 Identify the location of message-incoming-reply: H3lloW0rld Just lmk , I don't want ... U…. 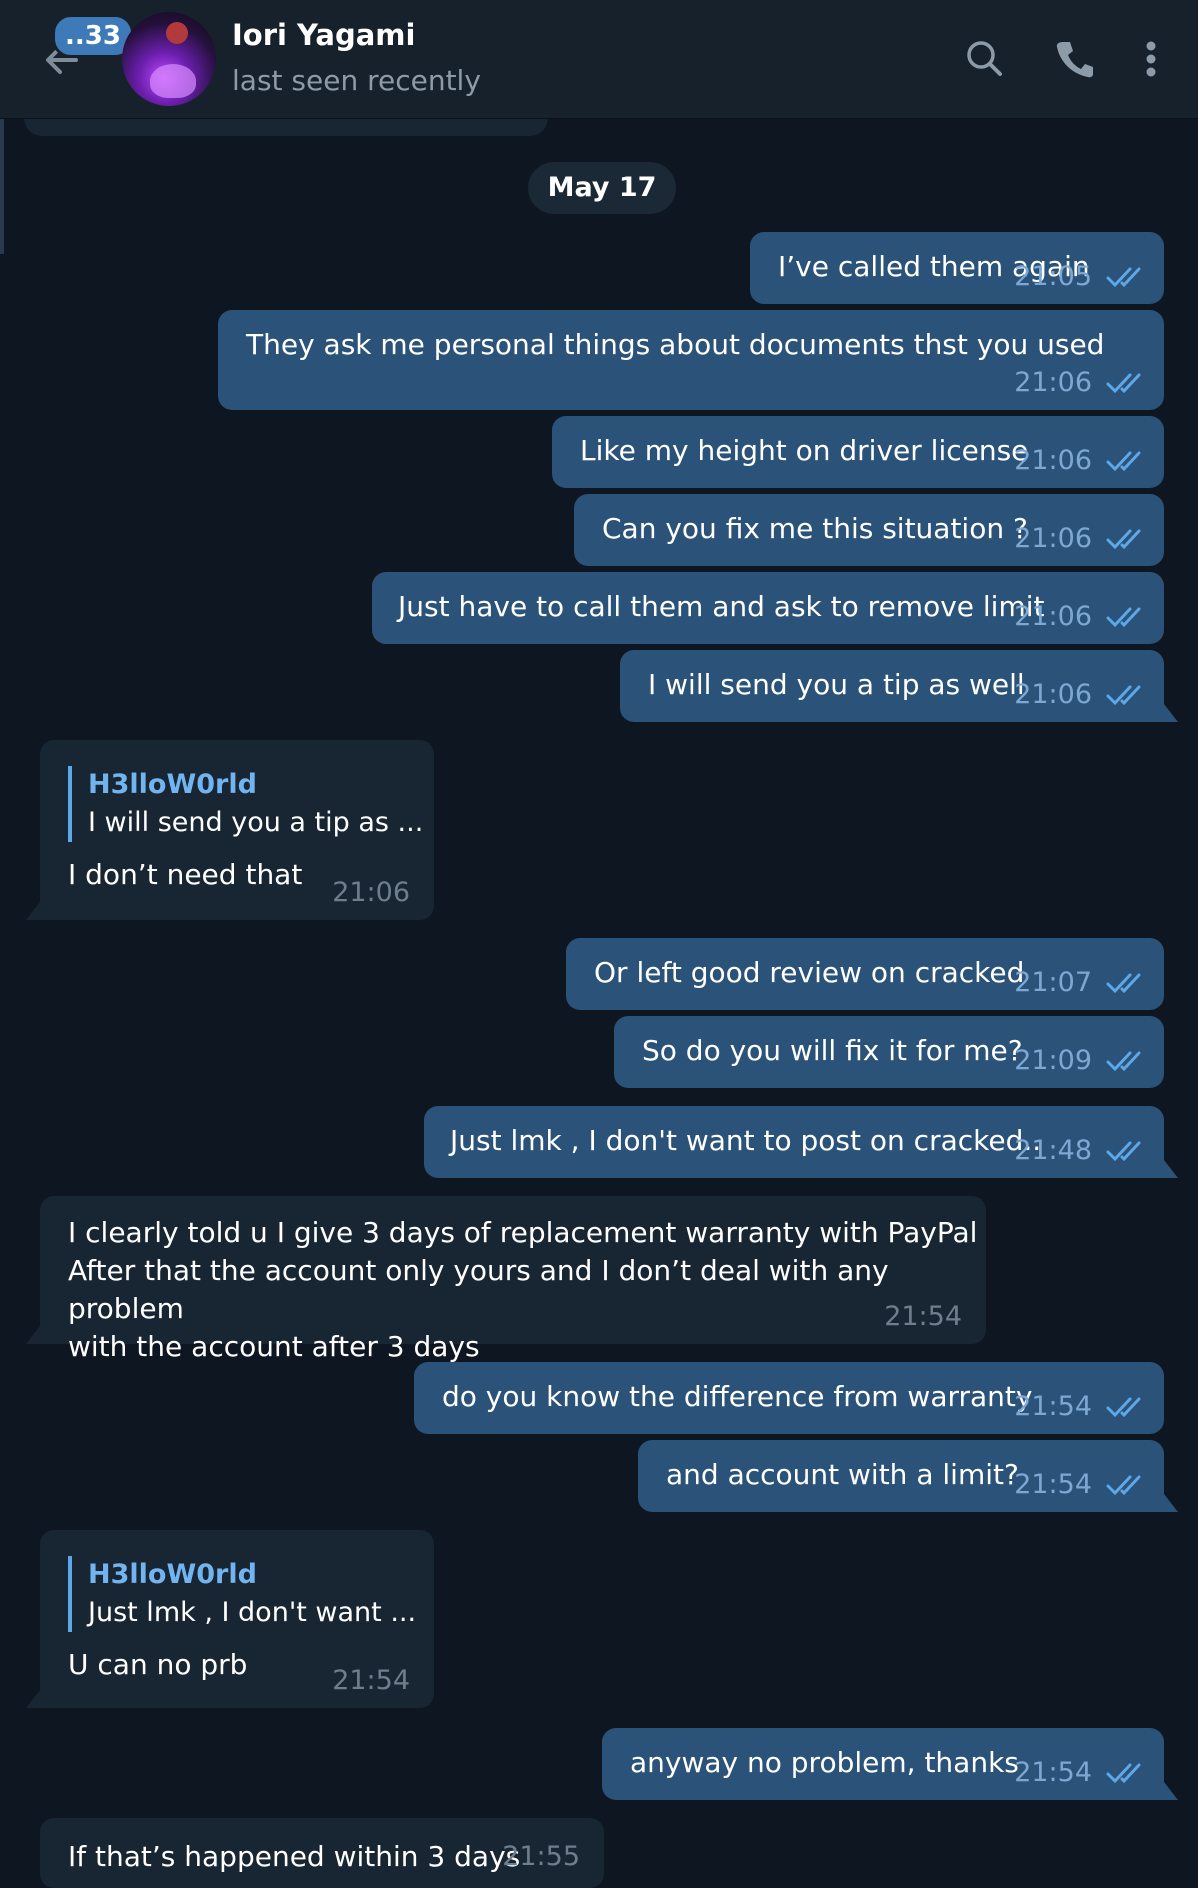
(230, 1619).